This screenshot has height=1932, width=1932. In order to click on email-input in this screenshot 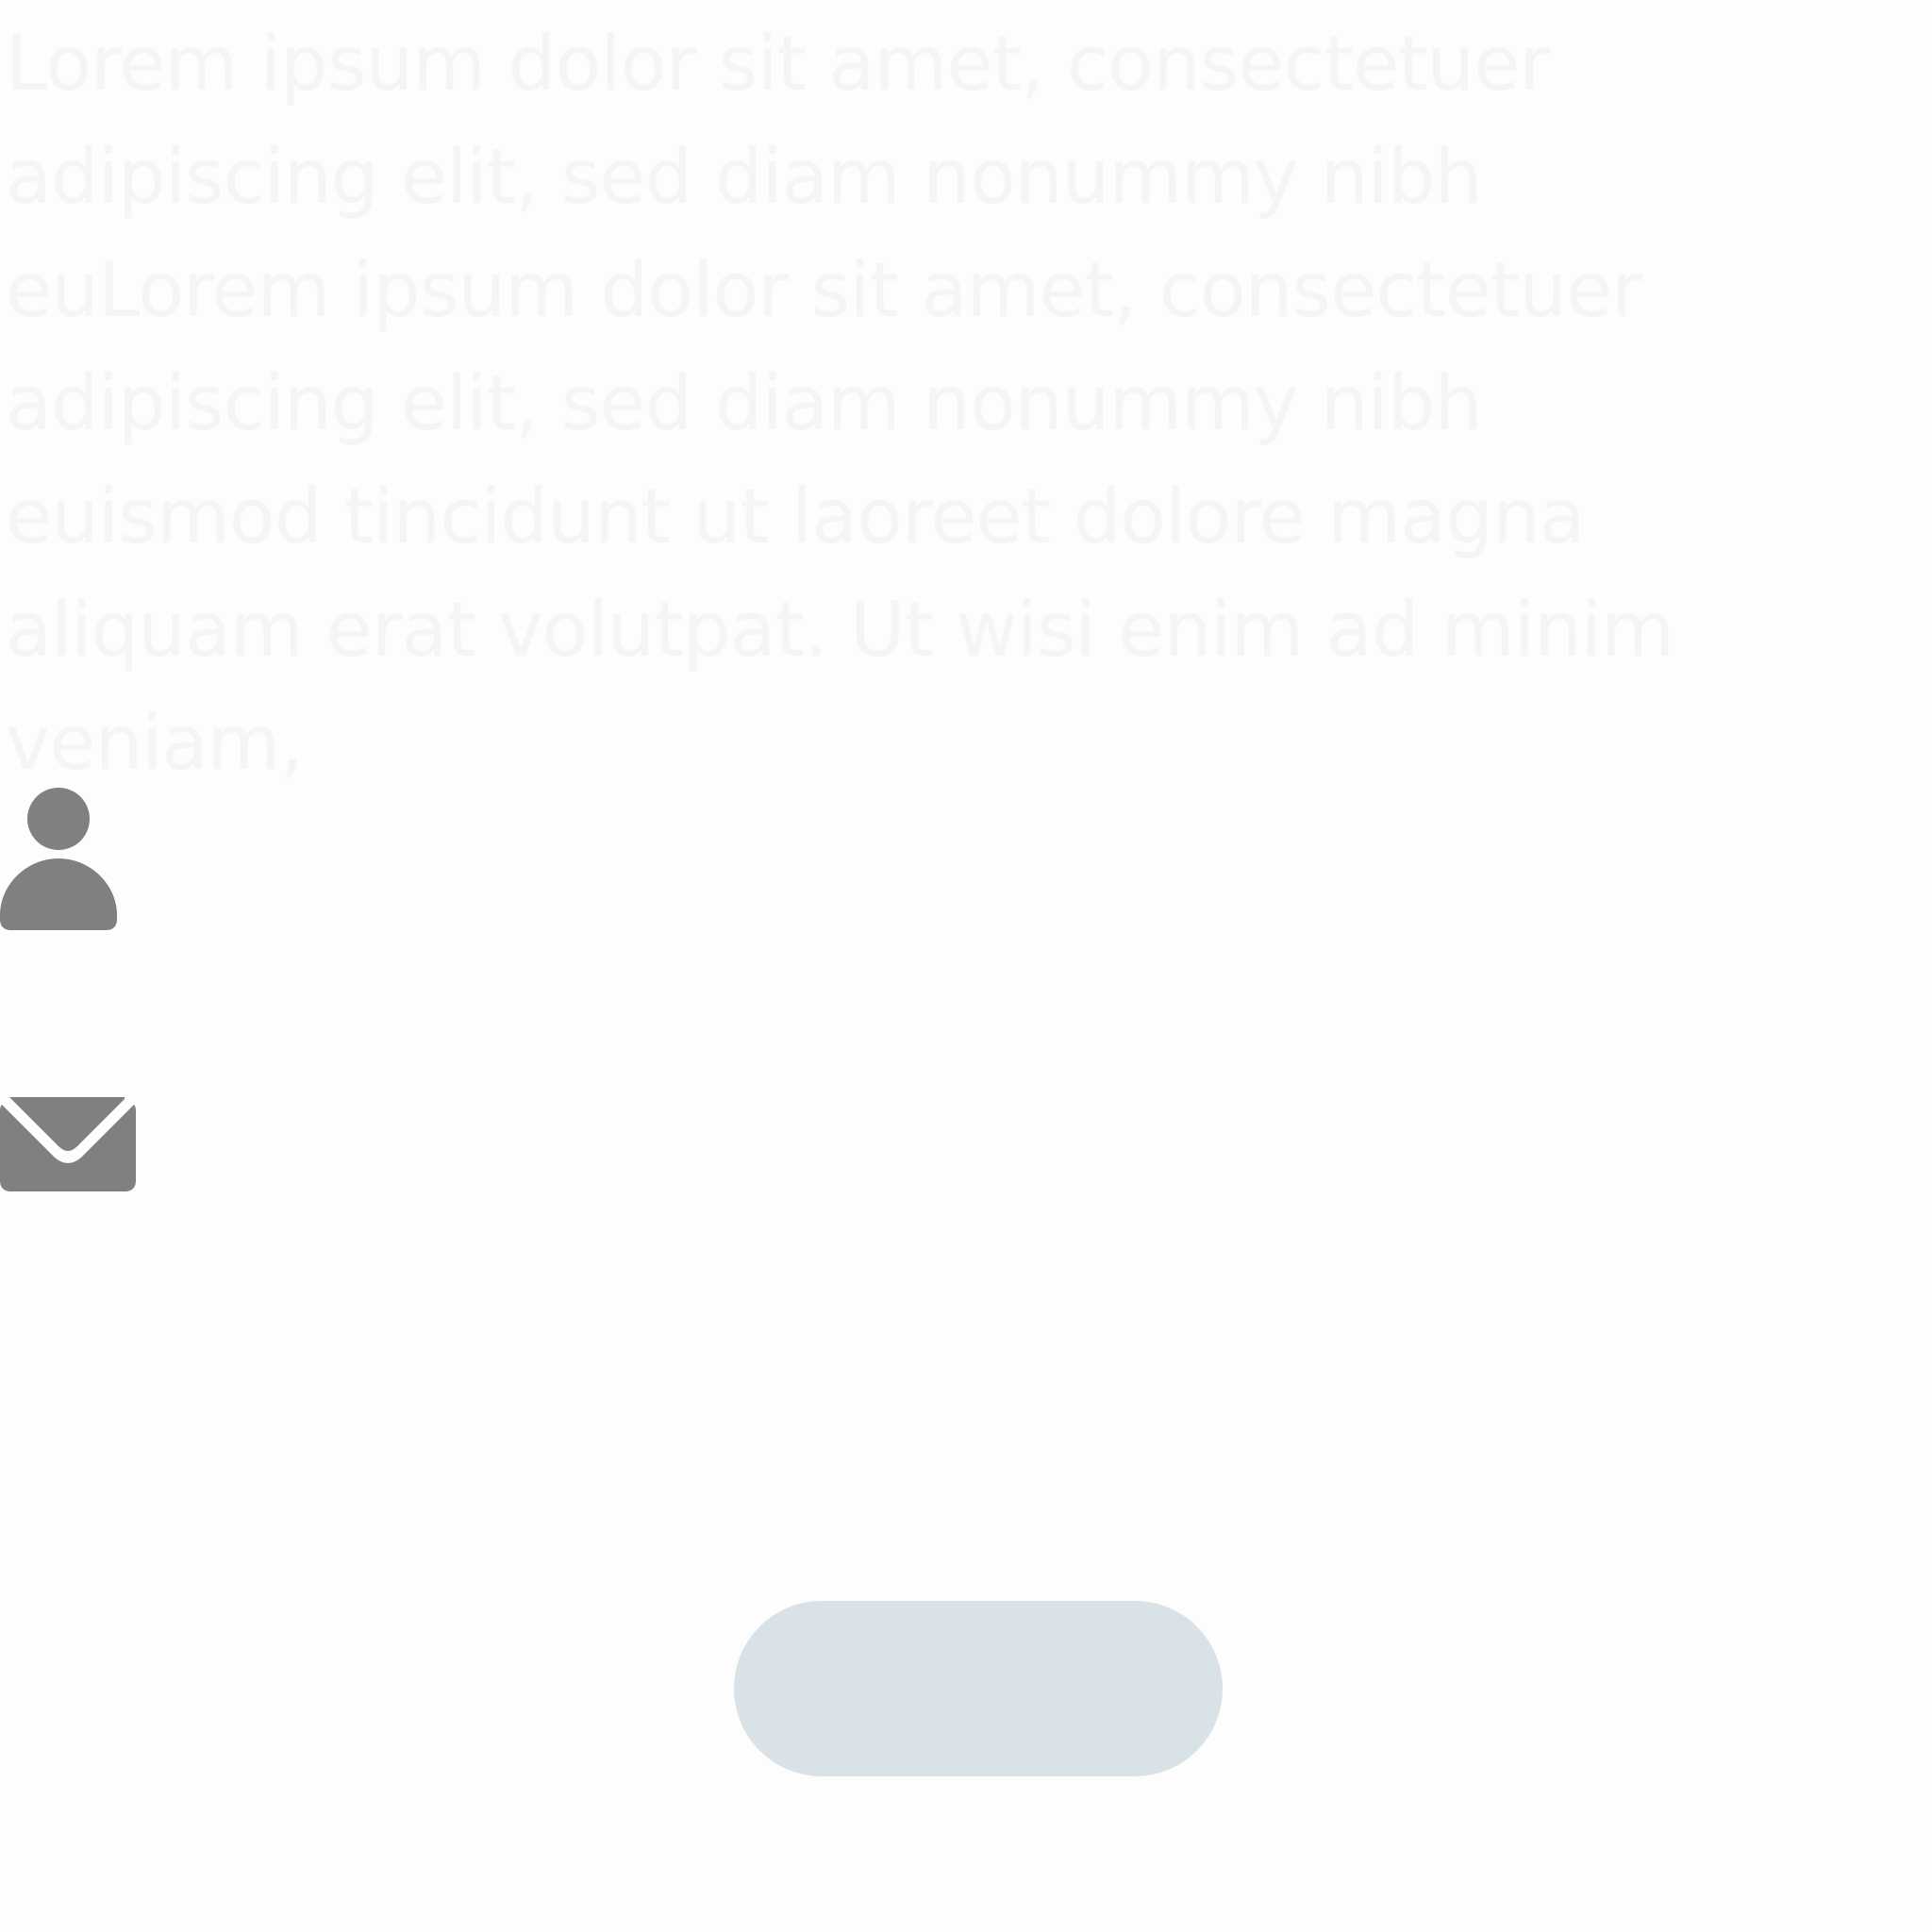, I will do `click(747, 1144)`.